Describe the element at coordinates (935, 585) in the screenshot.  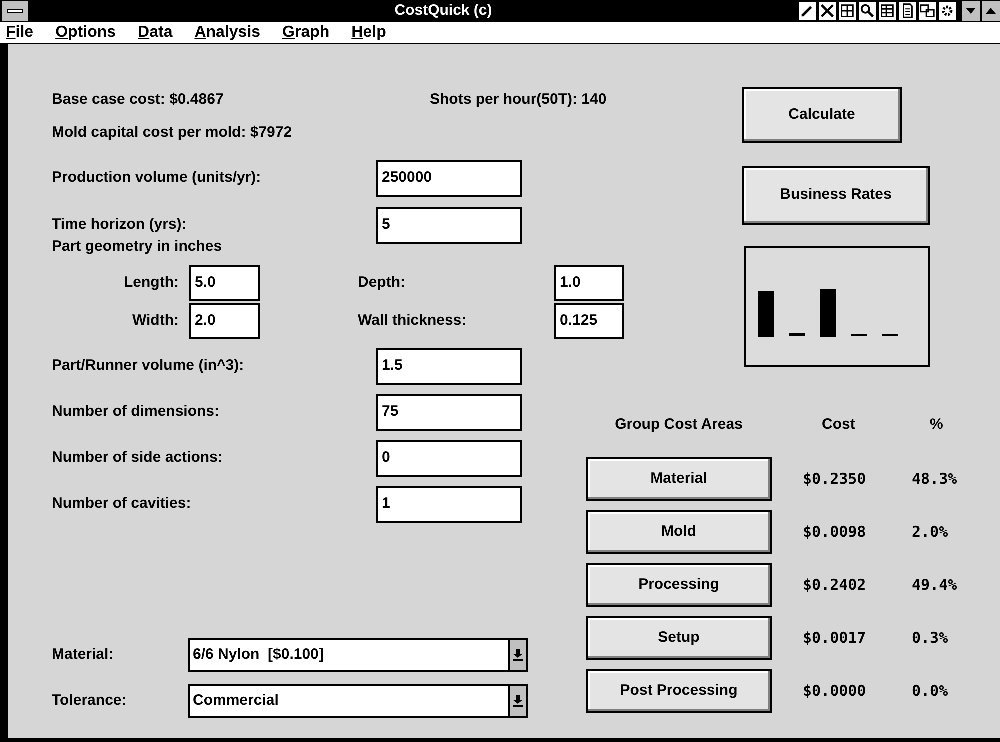
I see `percent-value: 49.4%` at that location.